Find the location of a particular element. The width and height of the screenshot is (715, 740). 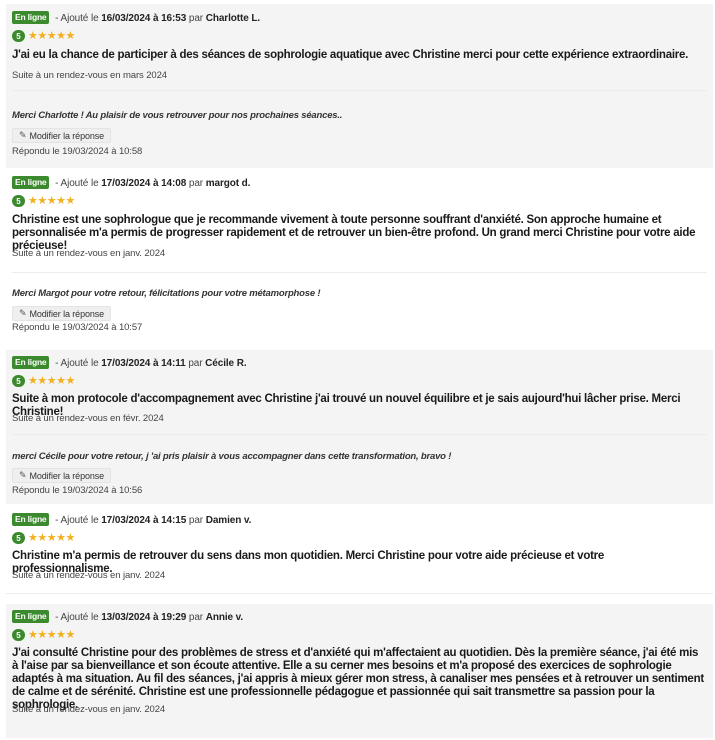

visit-note: Suite à un rendez-vous en févr. 2024 is located at coordinates (88, 418).